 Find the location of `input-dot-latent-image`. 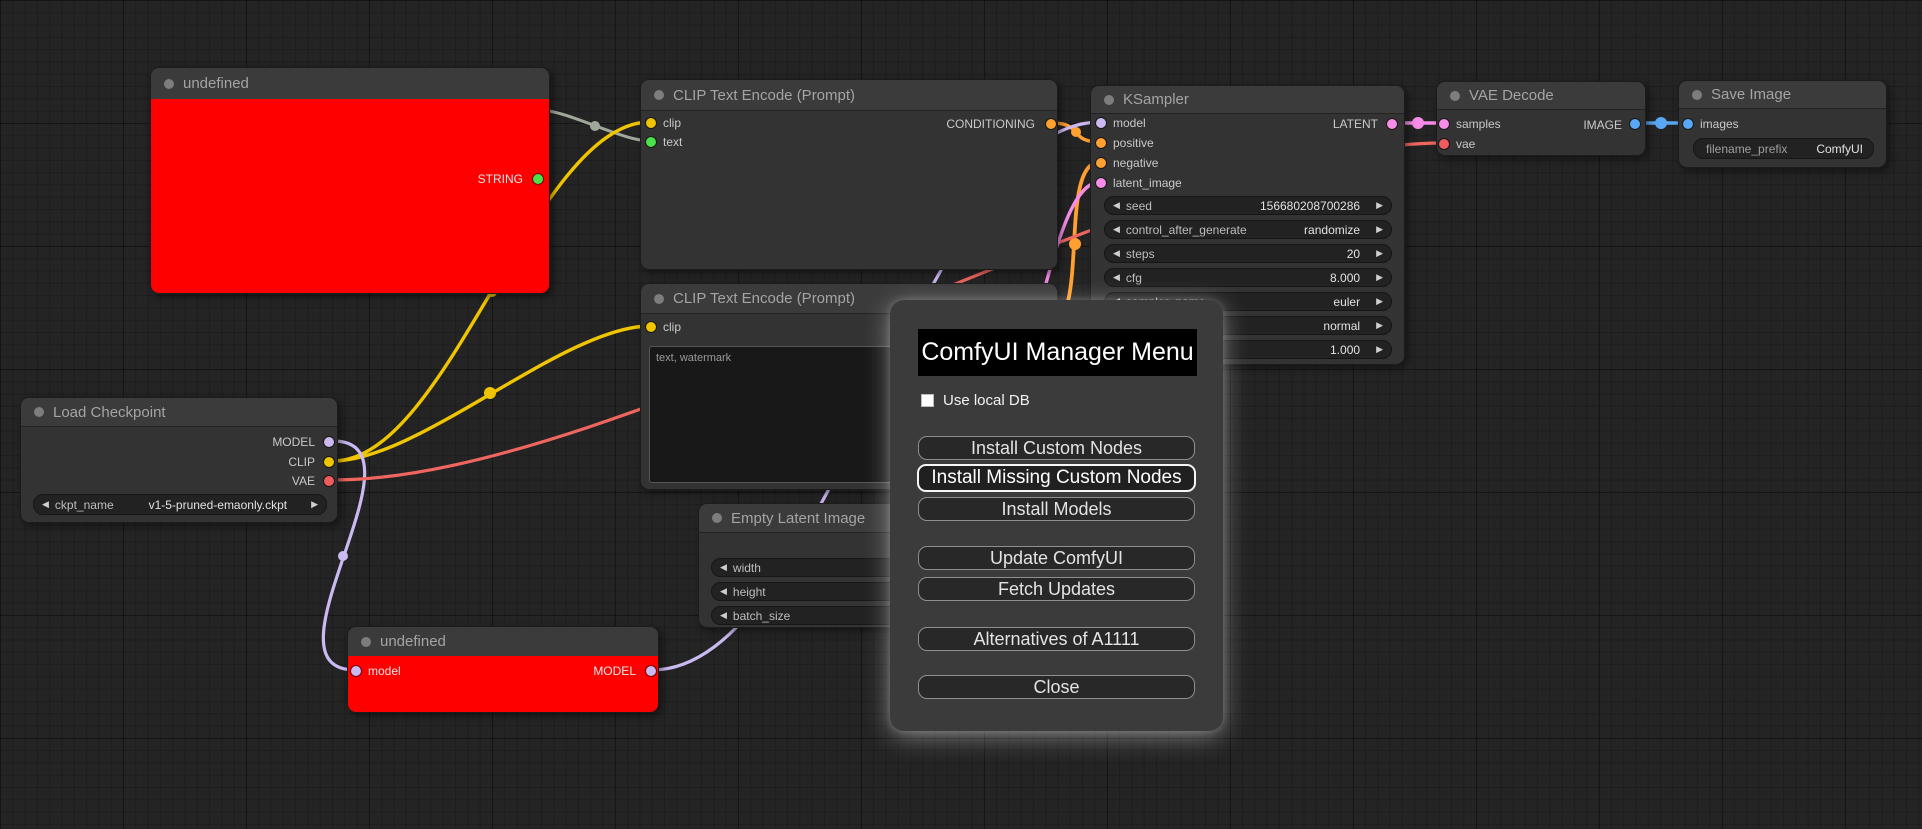

input-dot-latent-image is located at coordinates (1101, 183).